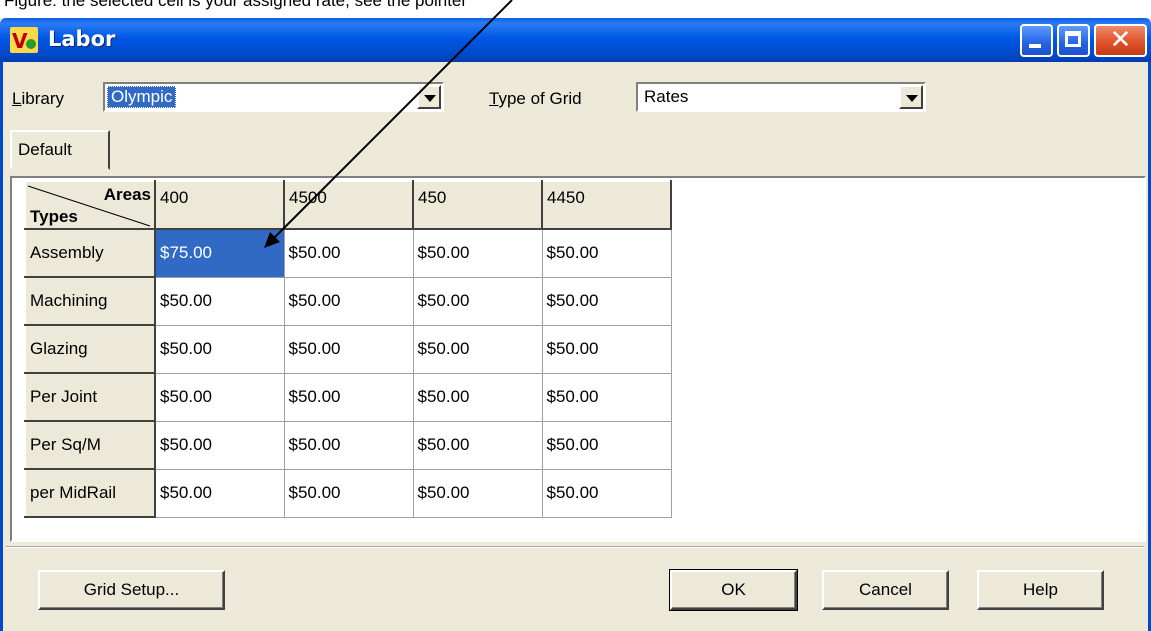 The height and width of the screenshot is (631, 1151). What do you see at coordinates (575, 40) in the screenshot?
I see `title-bar: V Labor ✕` at bounding box center [575, 40].